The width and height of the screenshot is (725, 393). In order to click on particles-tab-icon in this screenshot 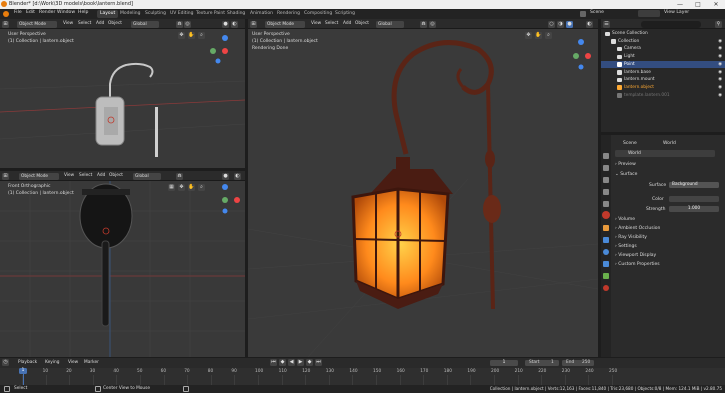, I will do `click(606, 252)`.